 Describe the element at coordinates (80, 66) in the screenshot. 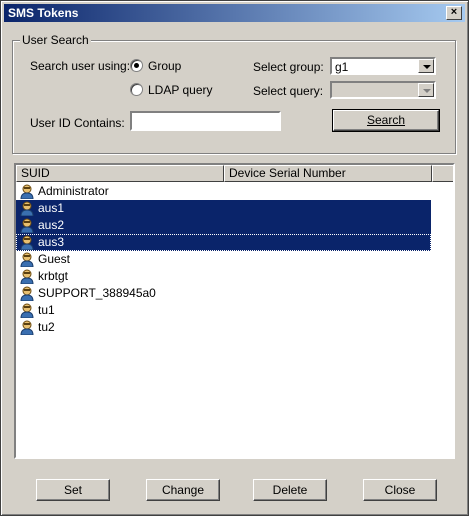

I see `search-using-label: Search user using:` at that location.